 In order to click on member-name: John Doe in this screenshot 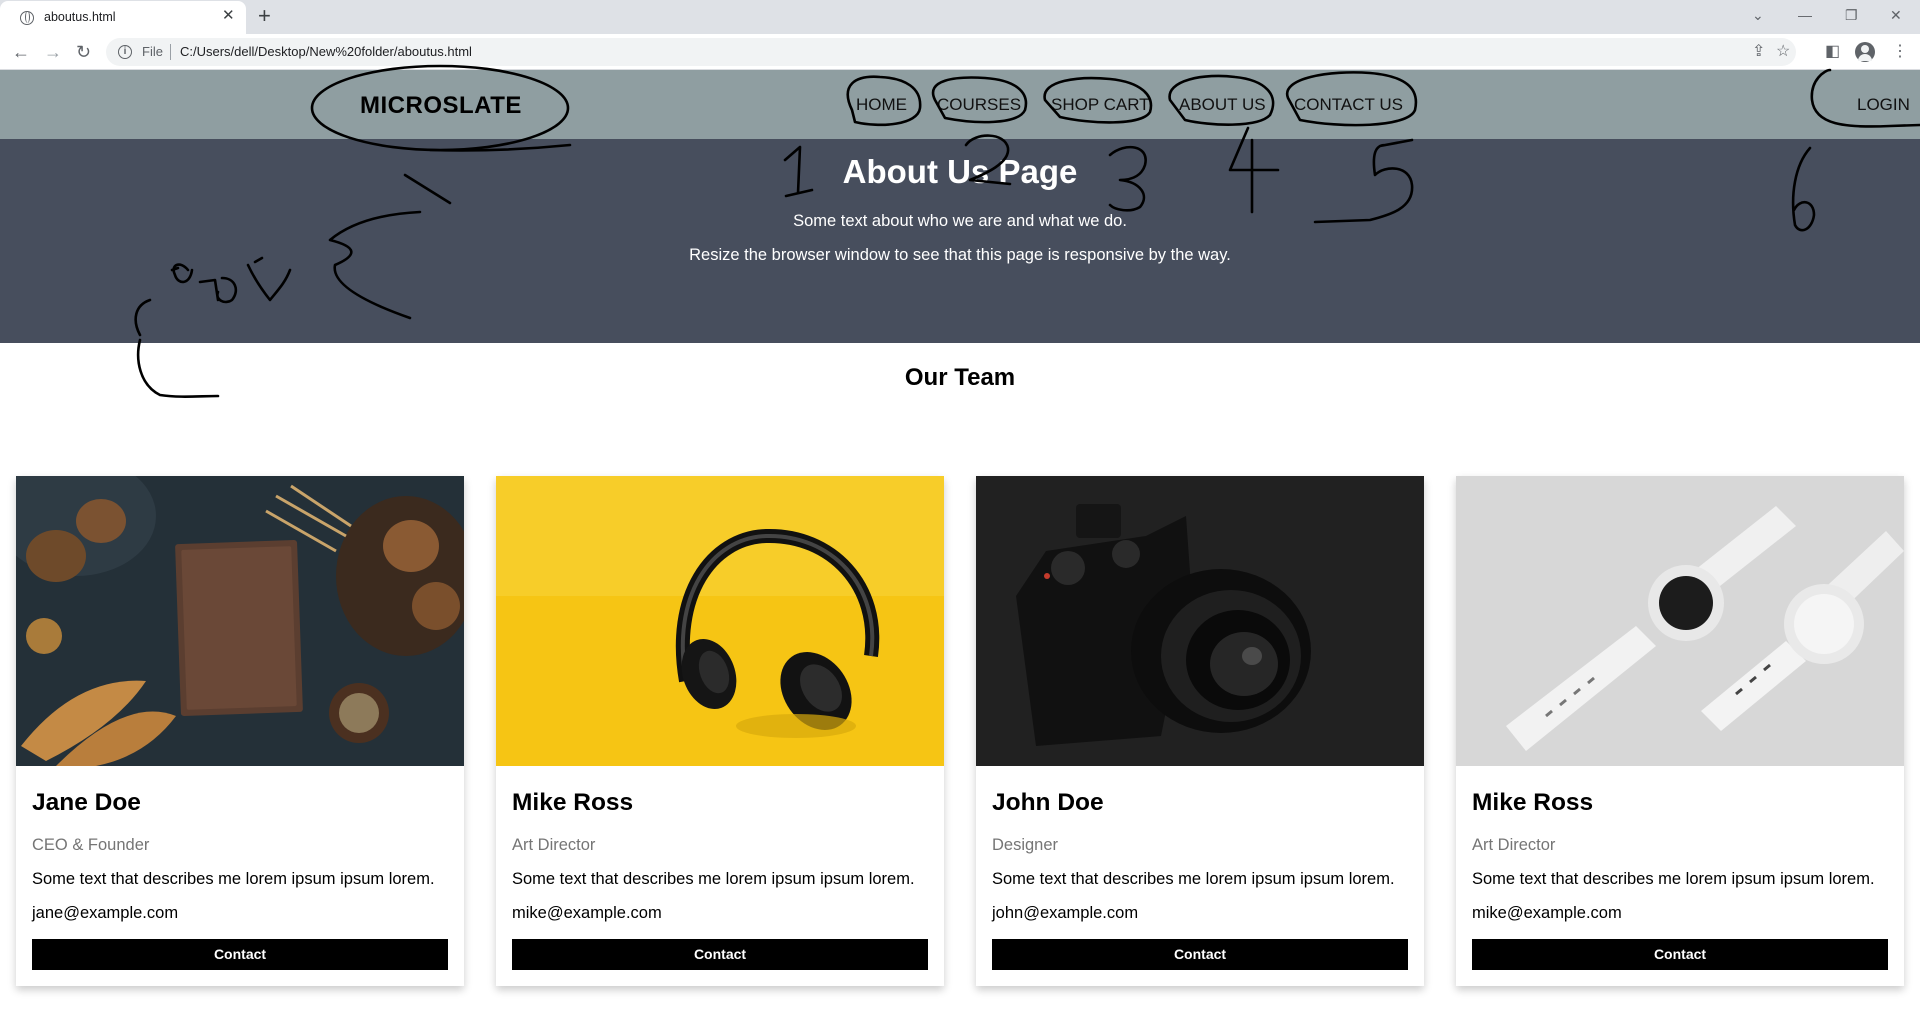, I will do `click(1048, 802)`.